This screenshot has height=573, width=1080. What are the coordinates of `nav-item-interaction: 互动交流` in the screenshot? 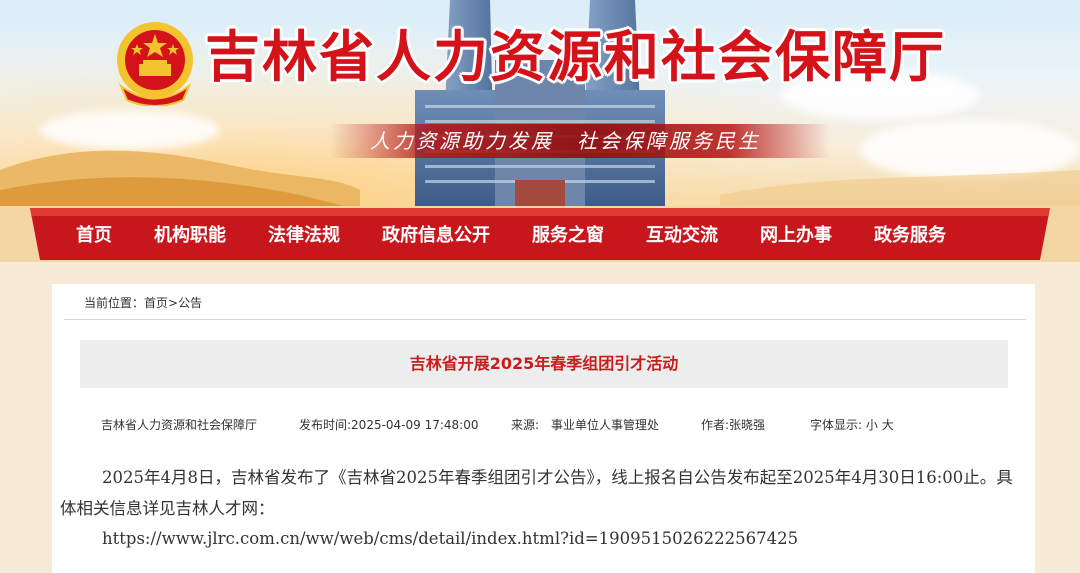 It's located at (682, 234).